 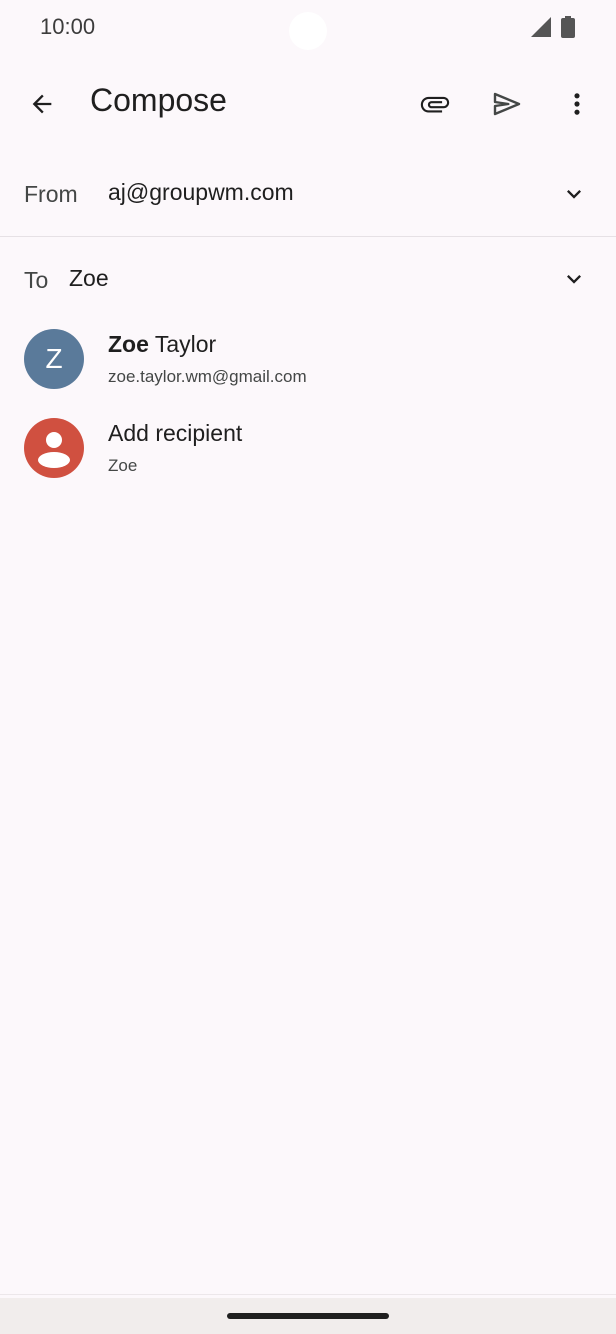 What do you see at coordinates (207, 376) in the screenshot?
I see `contact-email: zoe.taylor.wm@gmail.com` at bounding box center [207, 376].